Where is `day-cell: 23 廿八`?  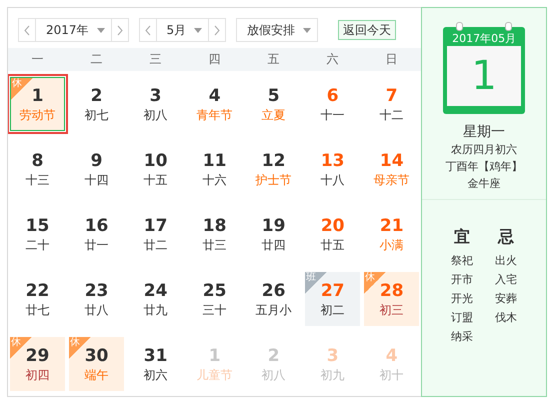
day-cell: 23 廿八 is located at coordinates (96, 299).